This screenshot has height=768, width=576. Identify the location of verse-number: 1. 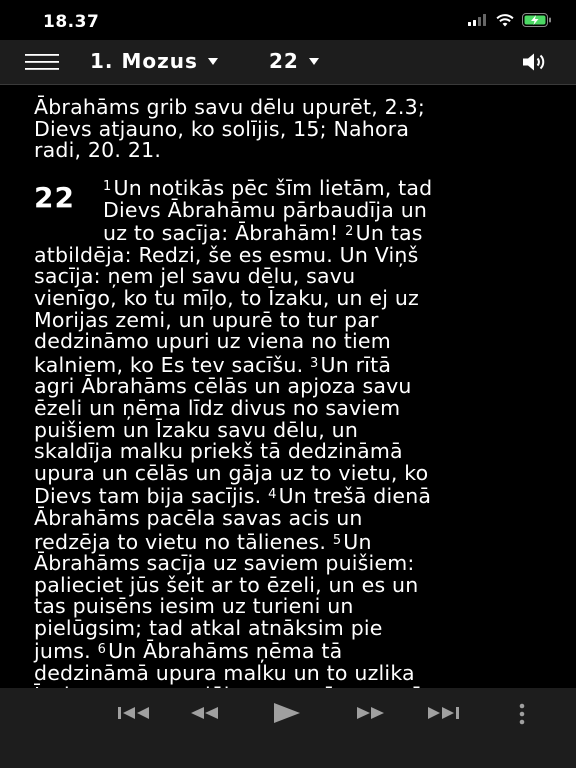
(107, 186).